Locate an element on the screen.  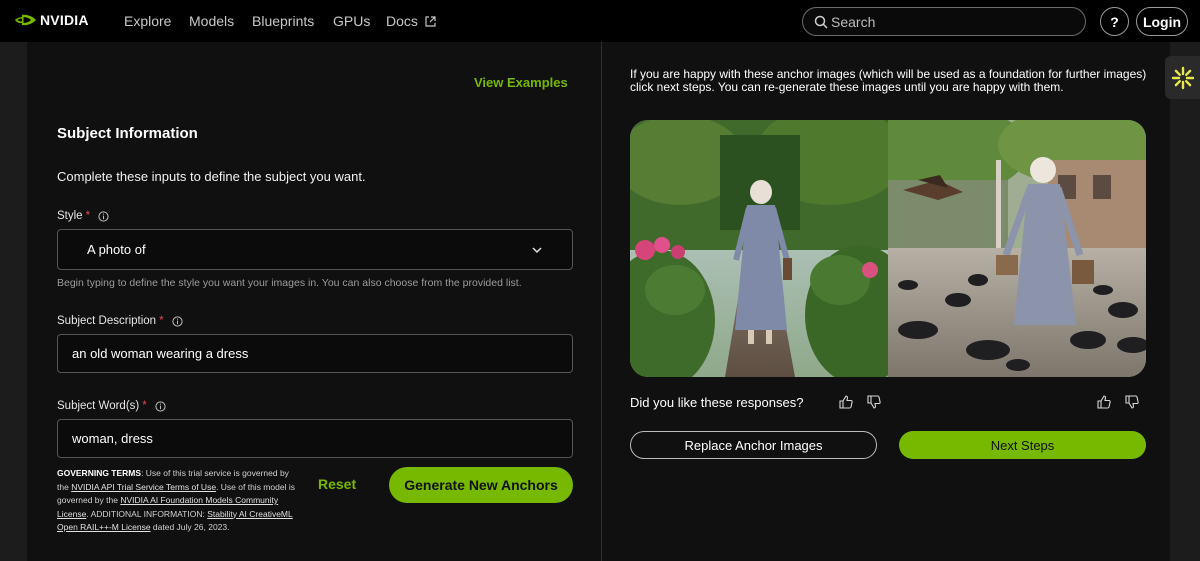
next-steps-button: Next Steps is located at coordinates (1022, 445).